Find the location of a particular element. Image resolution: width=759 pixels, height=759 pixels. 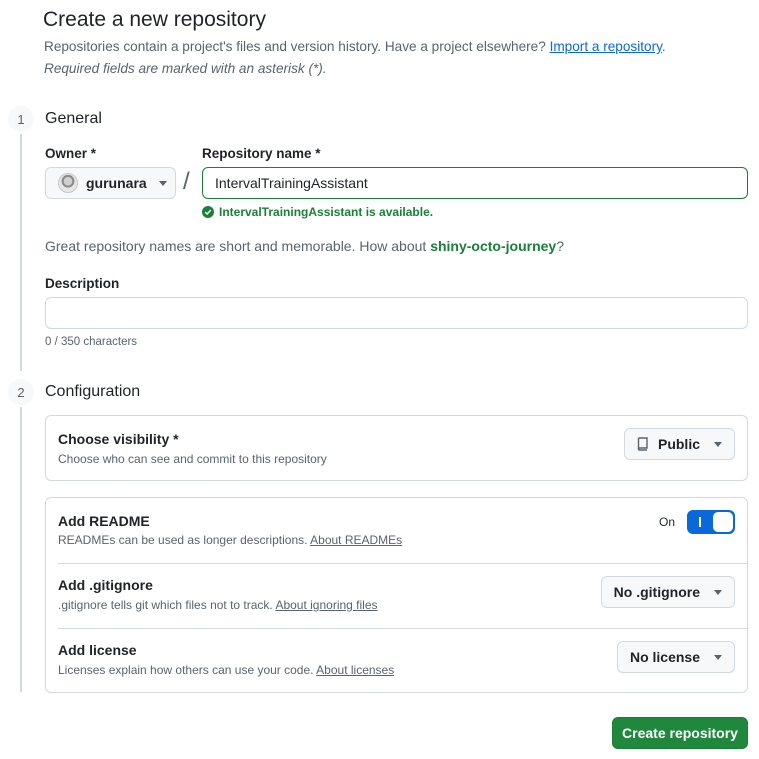

about-licenses-link: About licenses is located at coordinates (355, 670).